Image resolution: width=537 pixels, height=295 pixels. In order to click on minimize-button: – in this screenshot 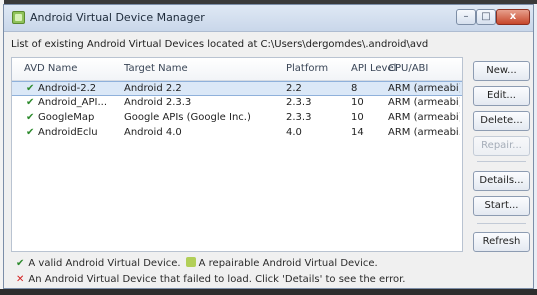, I will do `click(466, 17)`.